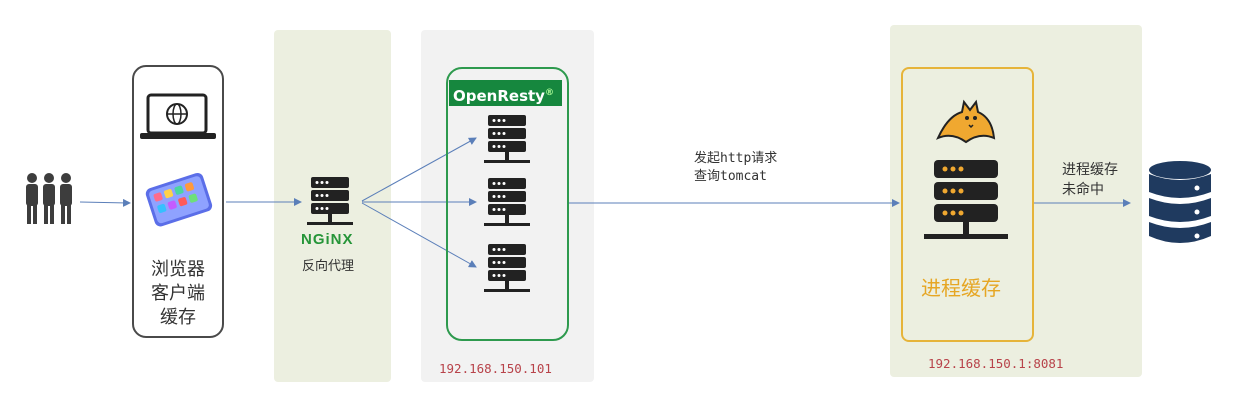  Describe the element at coordinates (178, 269) in the screenshot. I see `browser-label-line-1: 浏览器` at that location.